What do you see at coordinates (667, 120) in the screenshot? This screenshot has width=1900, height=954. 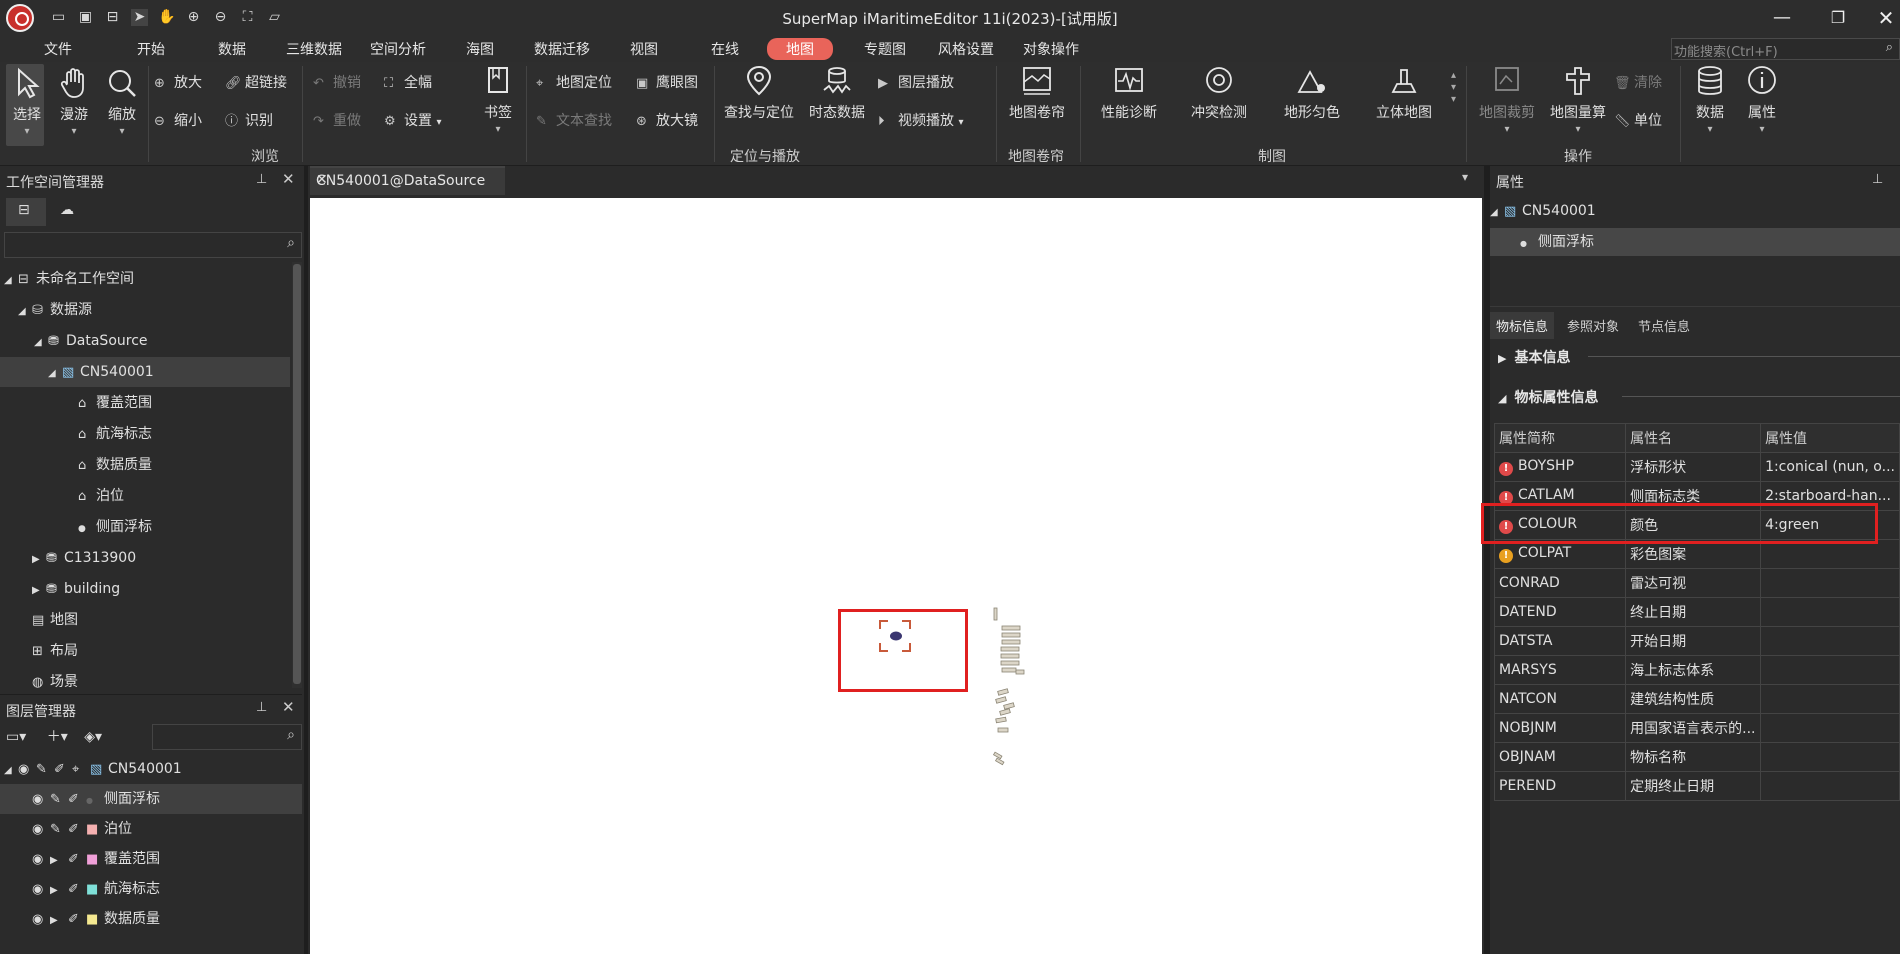 I see `magnifier-button: ⊛ 放大镜` at bounding box center [667, 120].